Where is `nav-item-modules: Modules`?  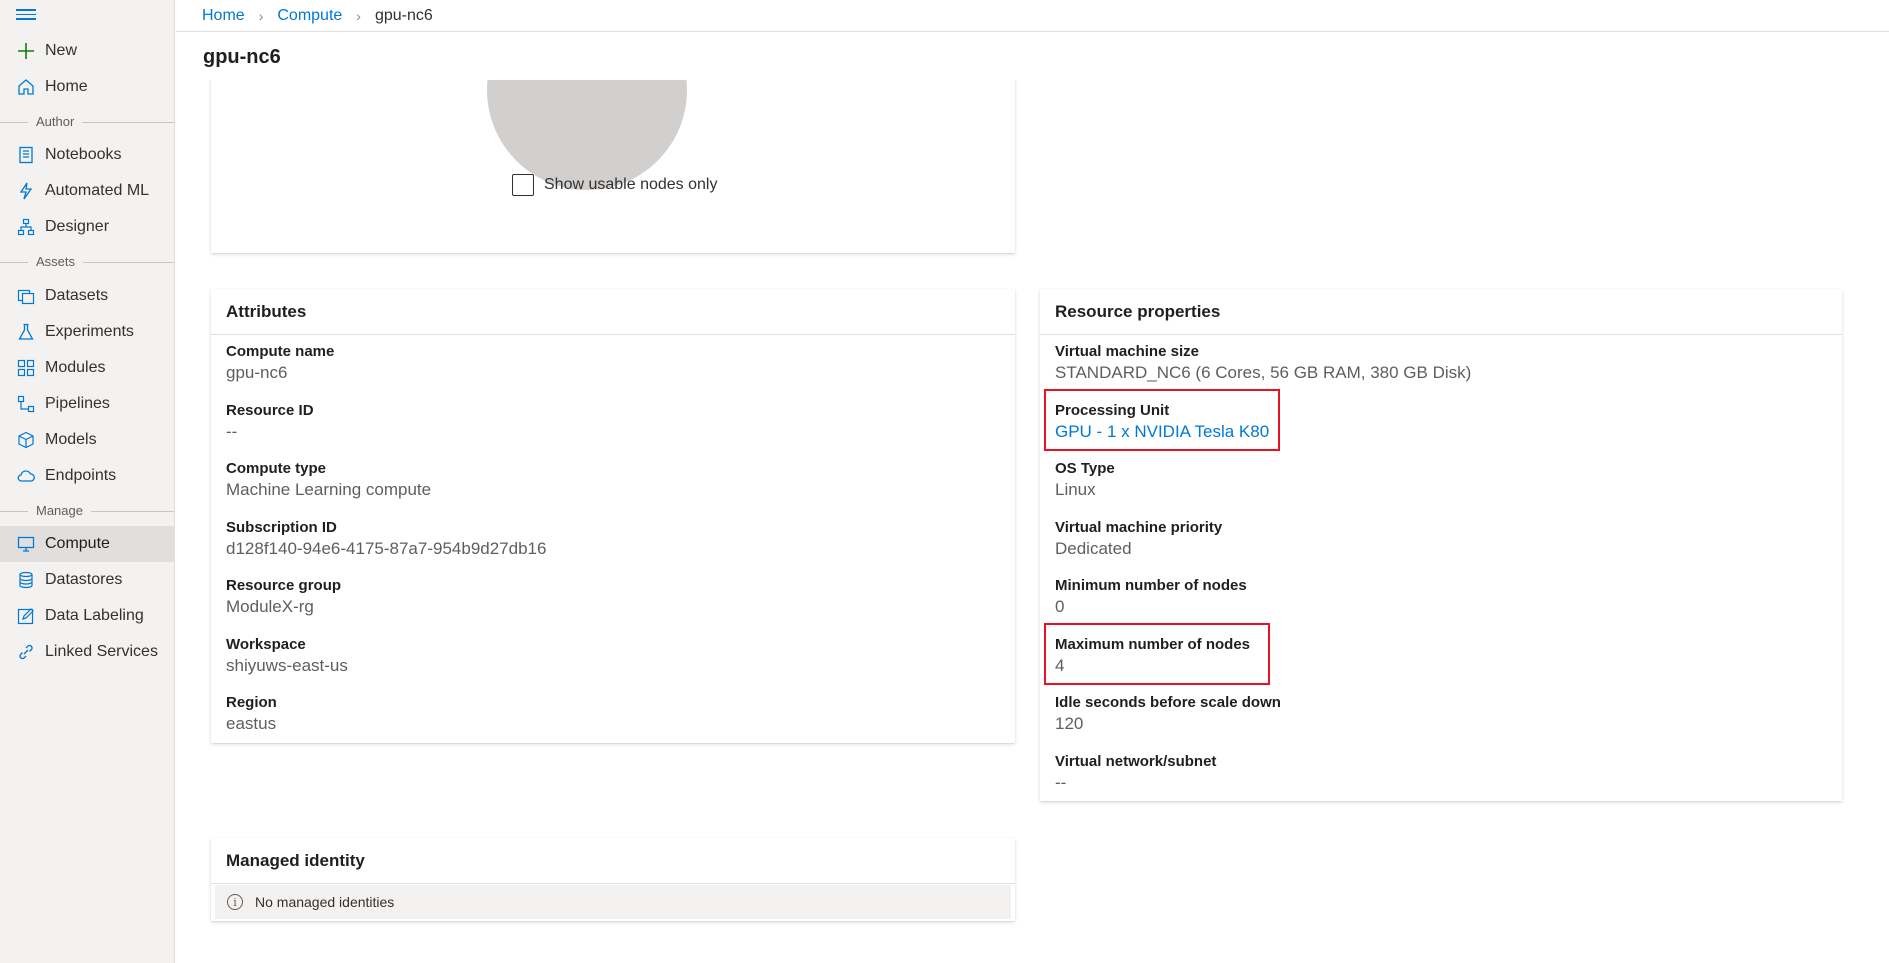
nav-item-modules: Modules is located at coordinates (87, 368).